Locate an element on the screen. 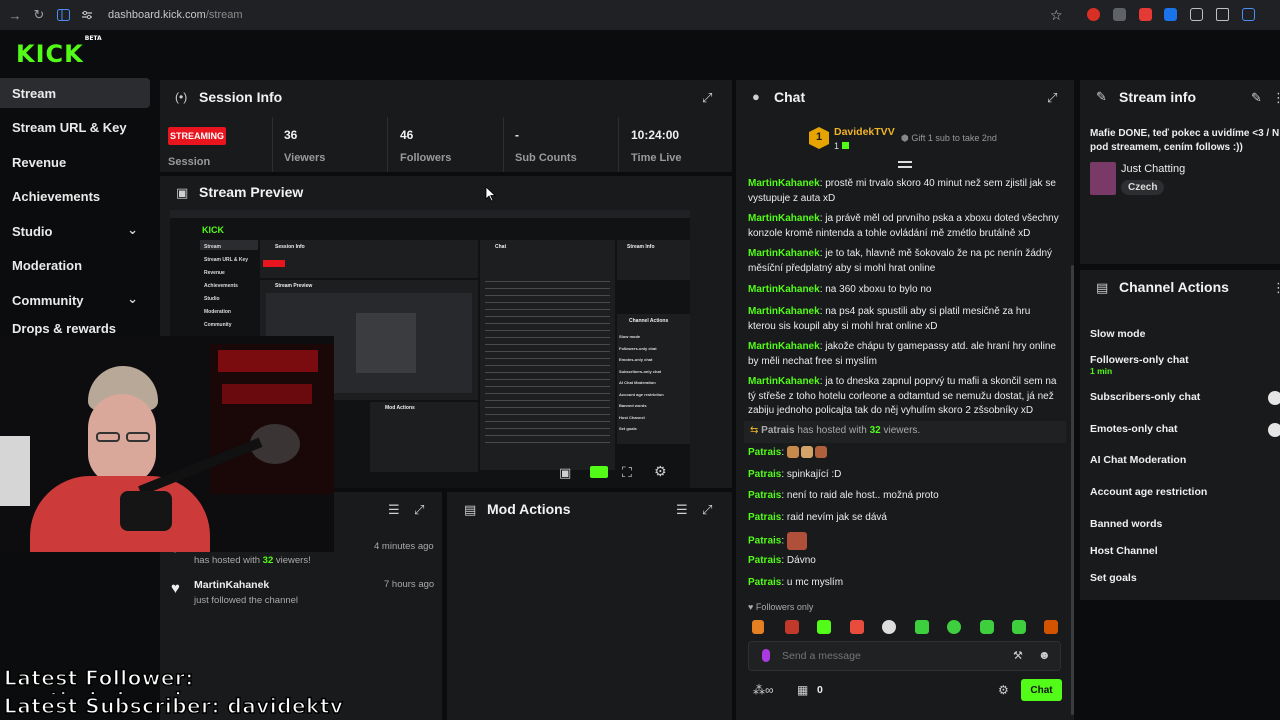  category-name: Just Chatting is located at coordinates (1153, 169).